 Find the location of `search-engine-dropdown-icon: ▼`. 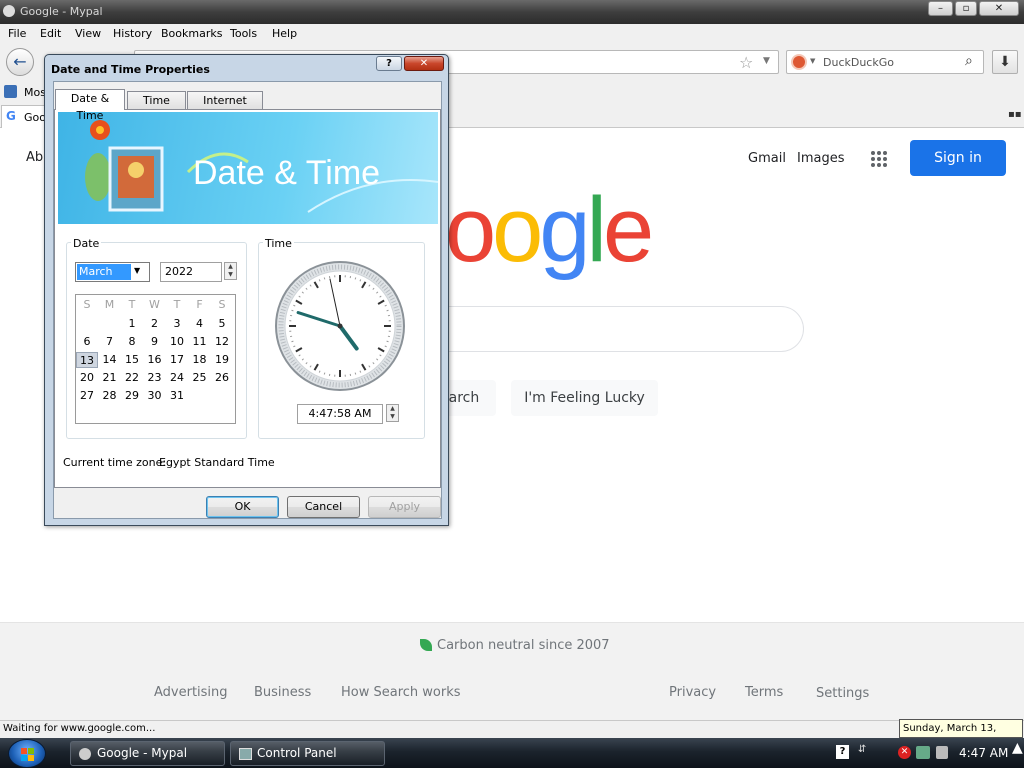

search-engine-dropdown-icon: ▼ is located at coordinates (812, 61).